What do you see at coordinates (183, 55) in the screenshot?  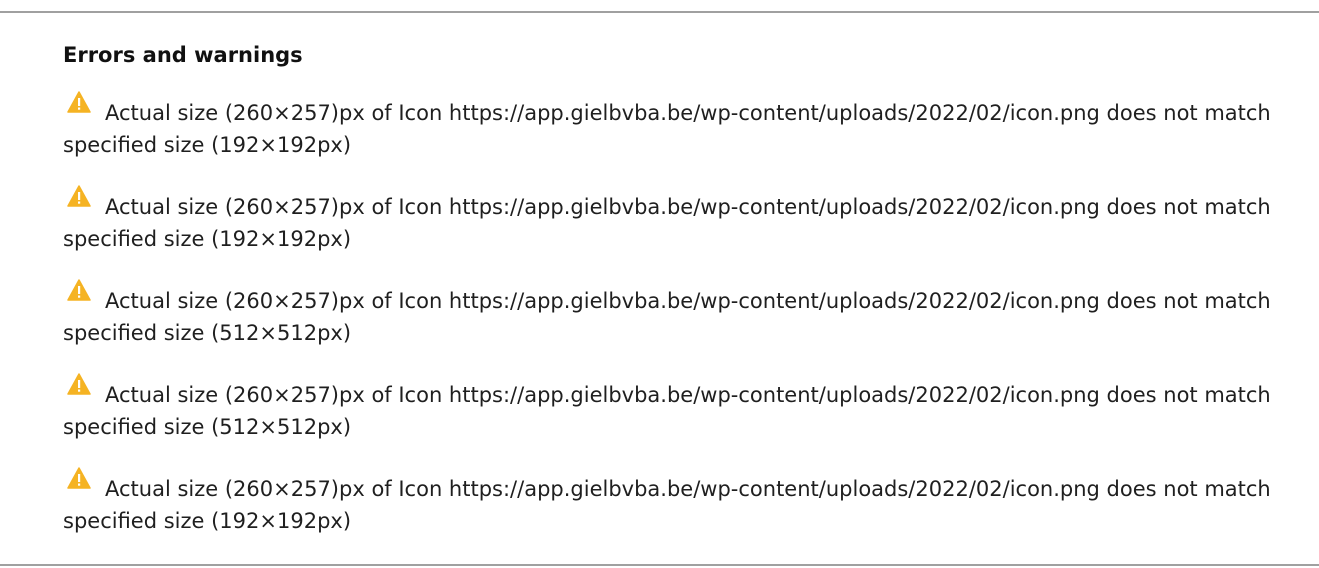 I see `panel-heading: Errors and warnings` at bounding box center [183, 55].